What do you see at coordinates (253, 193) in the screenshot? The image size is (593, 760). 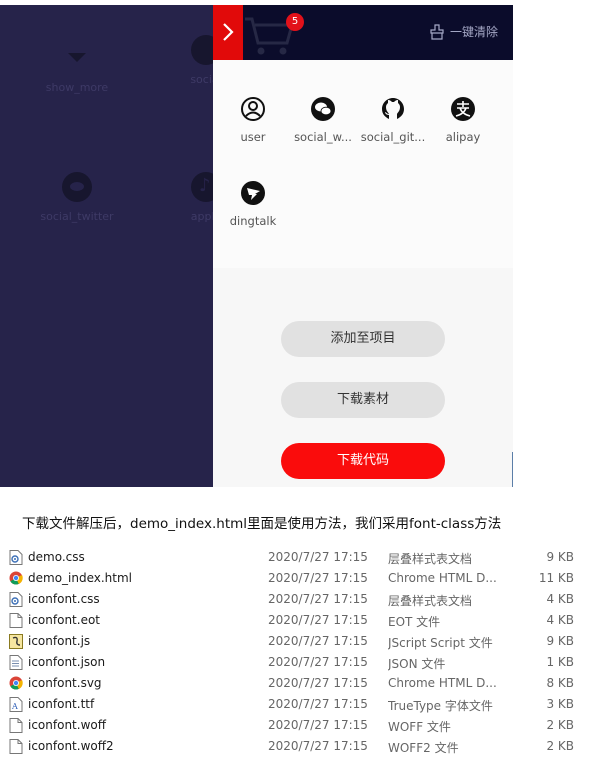 I see `dingtalk-icon` at bounding box center [253, 193].